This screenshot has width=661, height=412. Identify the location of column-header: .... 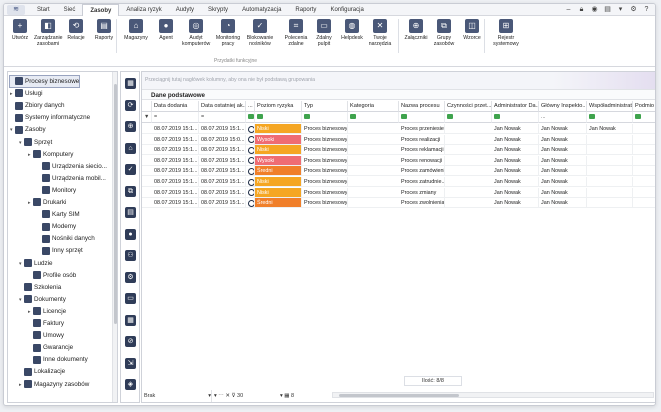
(250, 106).